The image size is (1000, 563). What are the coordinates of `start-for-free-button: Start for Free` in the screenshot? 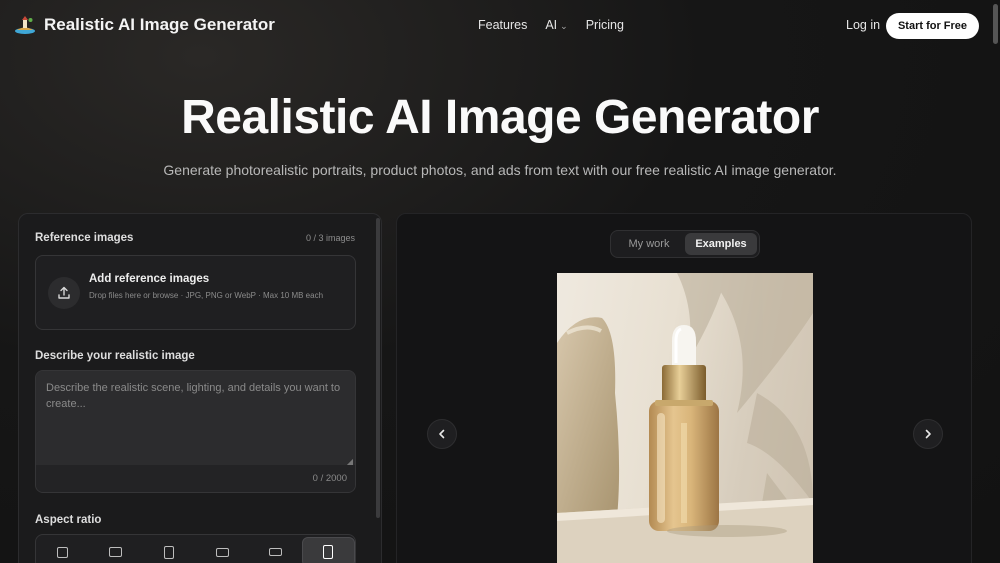 It's located at (932, 26).